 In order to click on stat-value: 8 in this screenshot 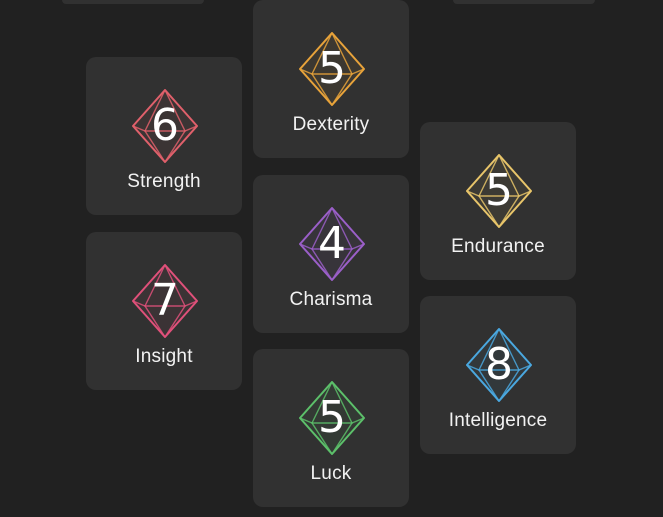, I will do `click(499, 364)`.